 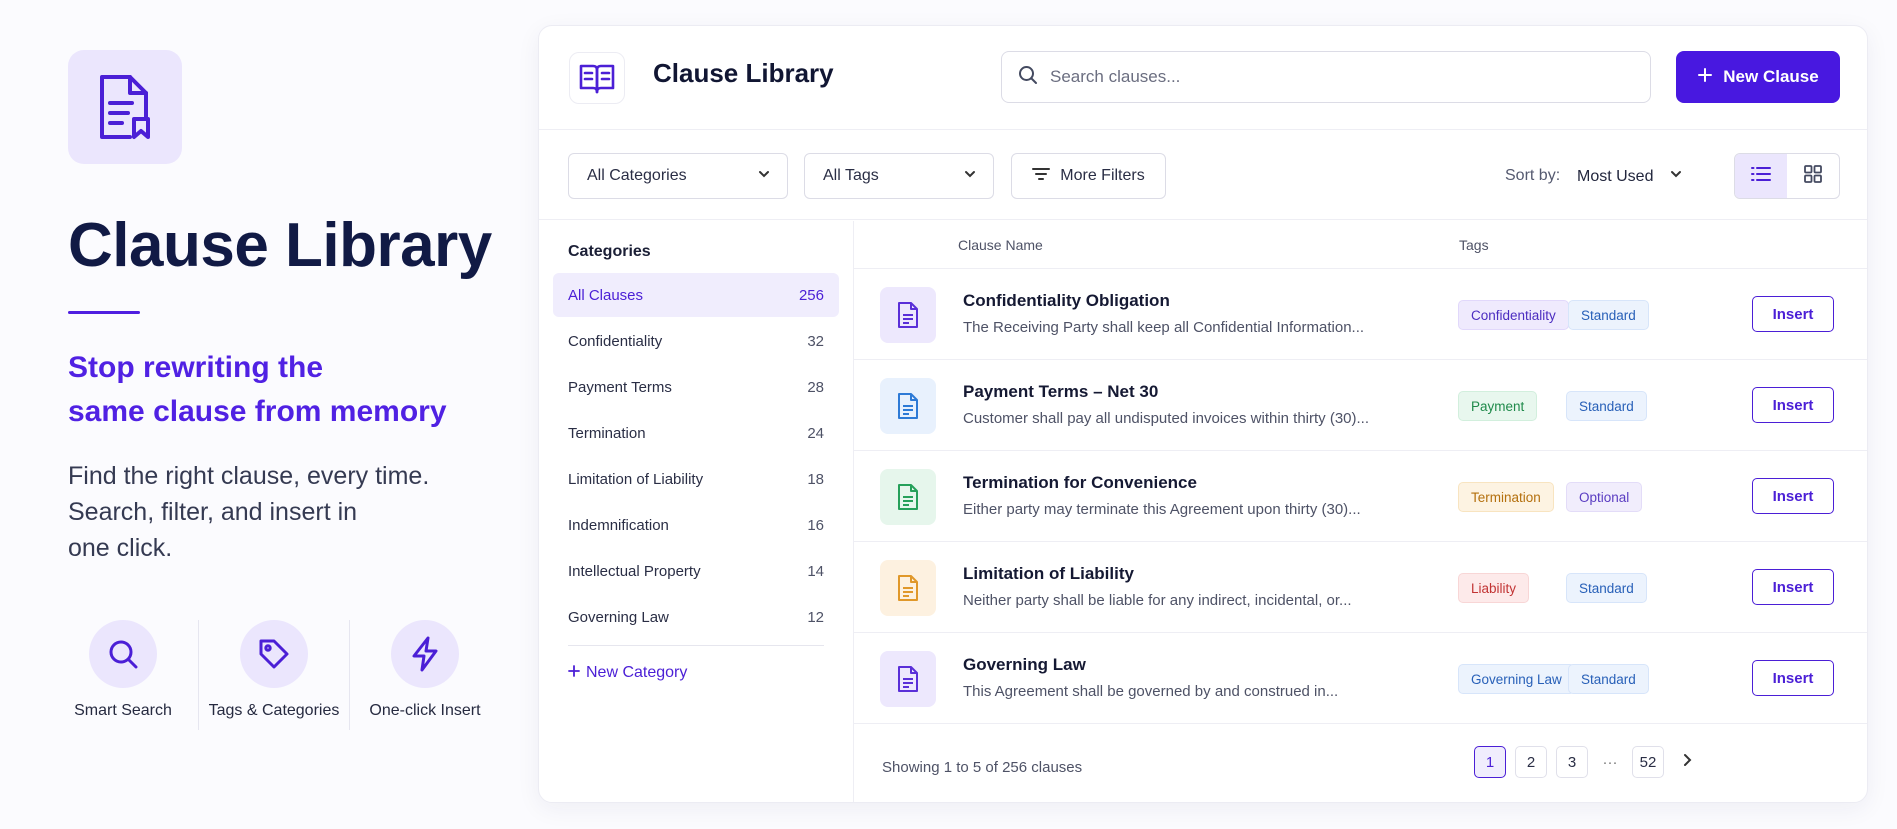 I want to click on feature-label: Smart Search, so click(x=123, y=710).